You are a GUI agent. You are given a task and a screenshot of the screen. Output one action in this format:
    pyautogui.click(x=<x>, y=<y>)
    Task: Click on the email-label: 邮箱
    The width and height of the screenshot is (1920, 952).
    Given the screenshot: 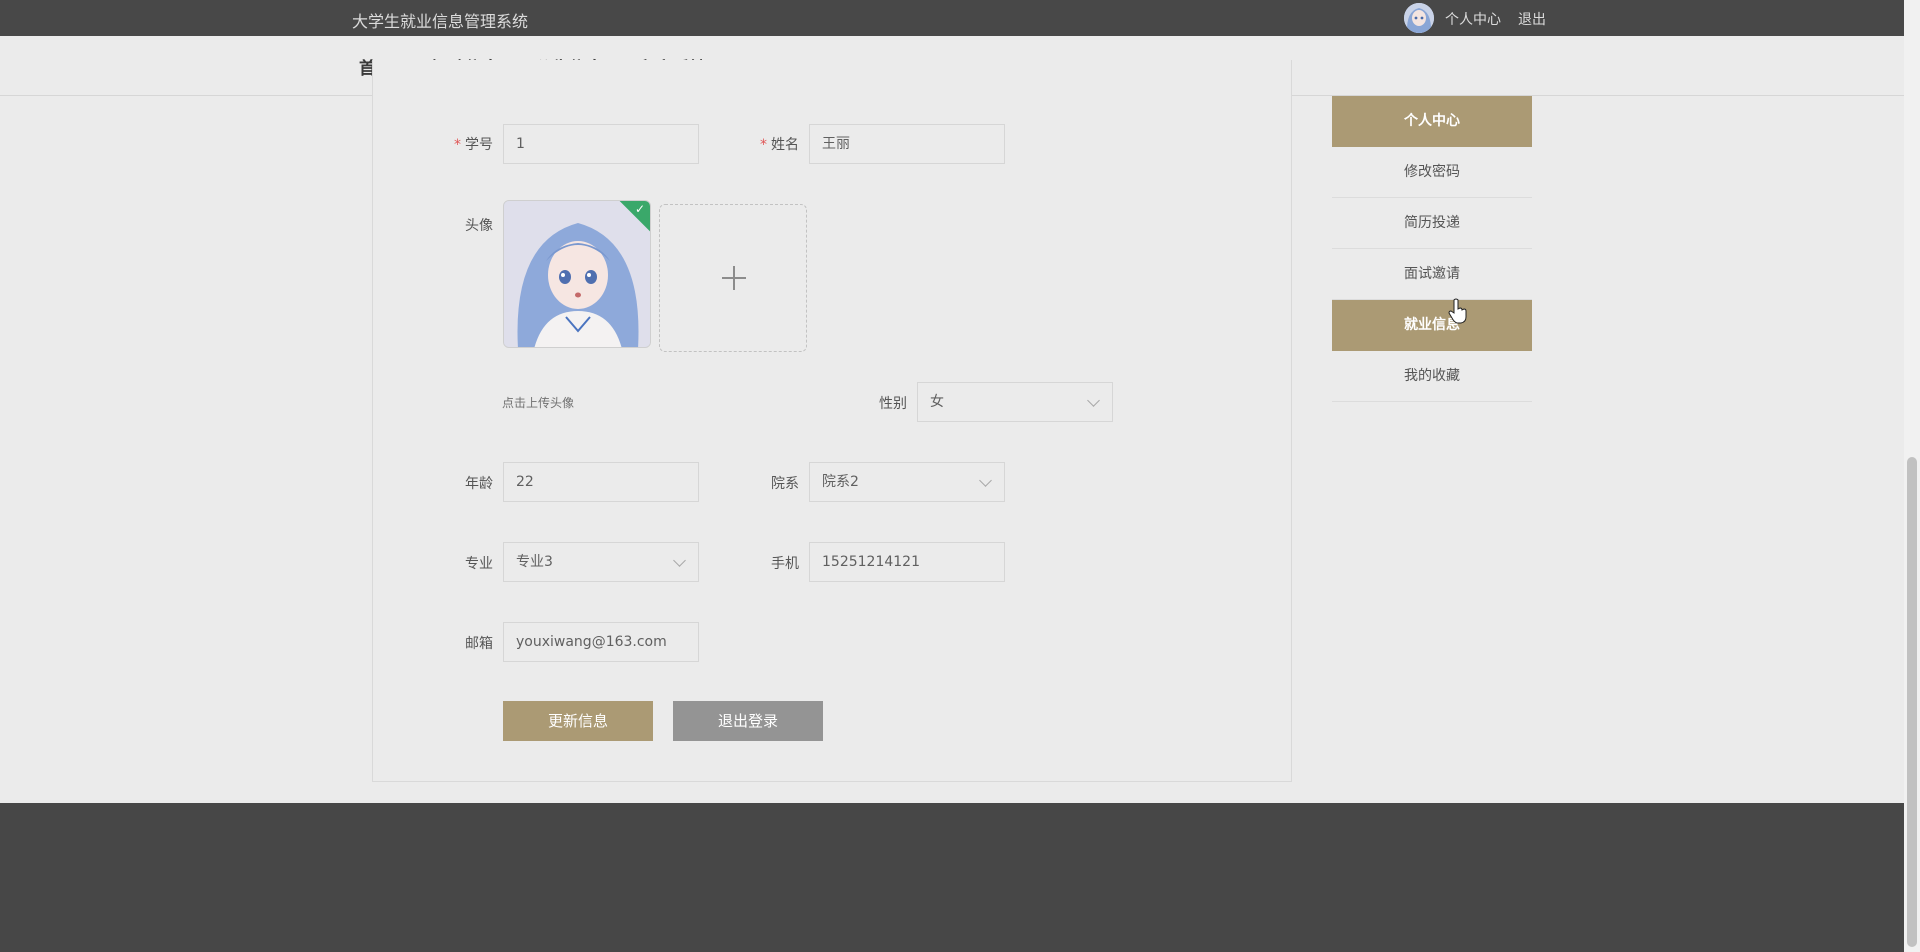 What is the action you would take?
    pyautogui.click(x=479, y=644)
    